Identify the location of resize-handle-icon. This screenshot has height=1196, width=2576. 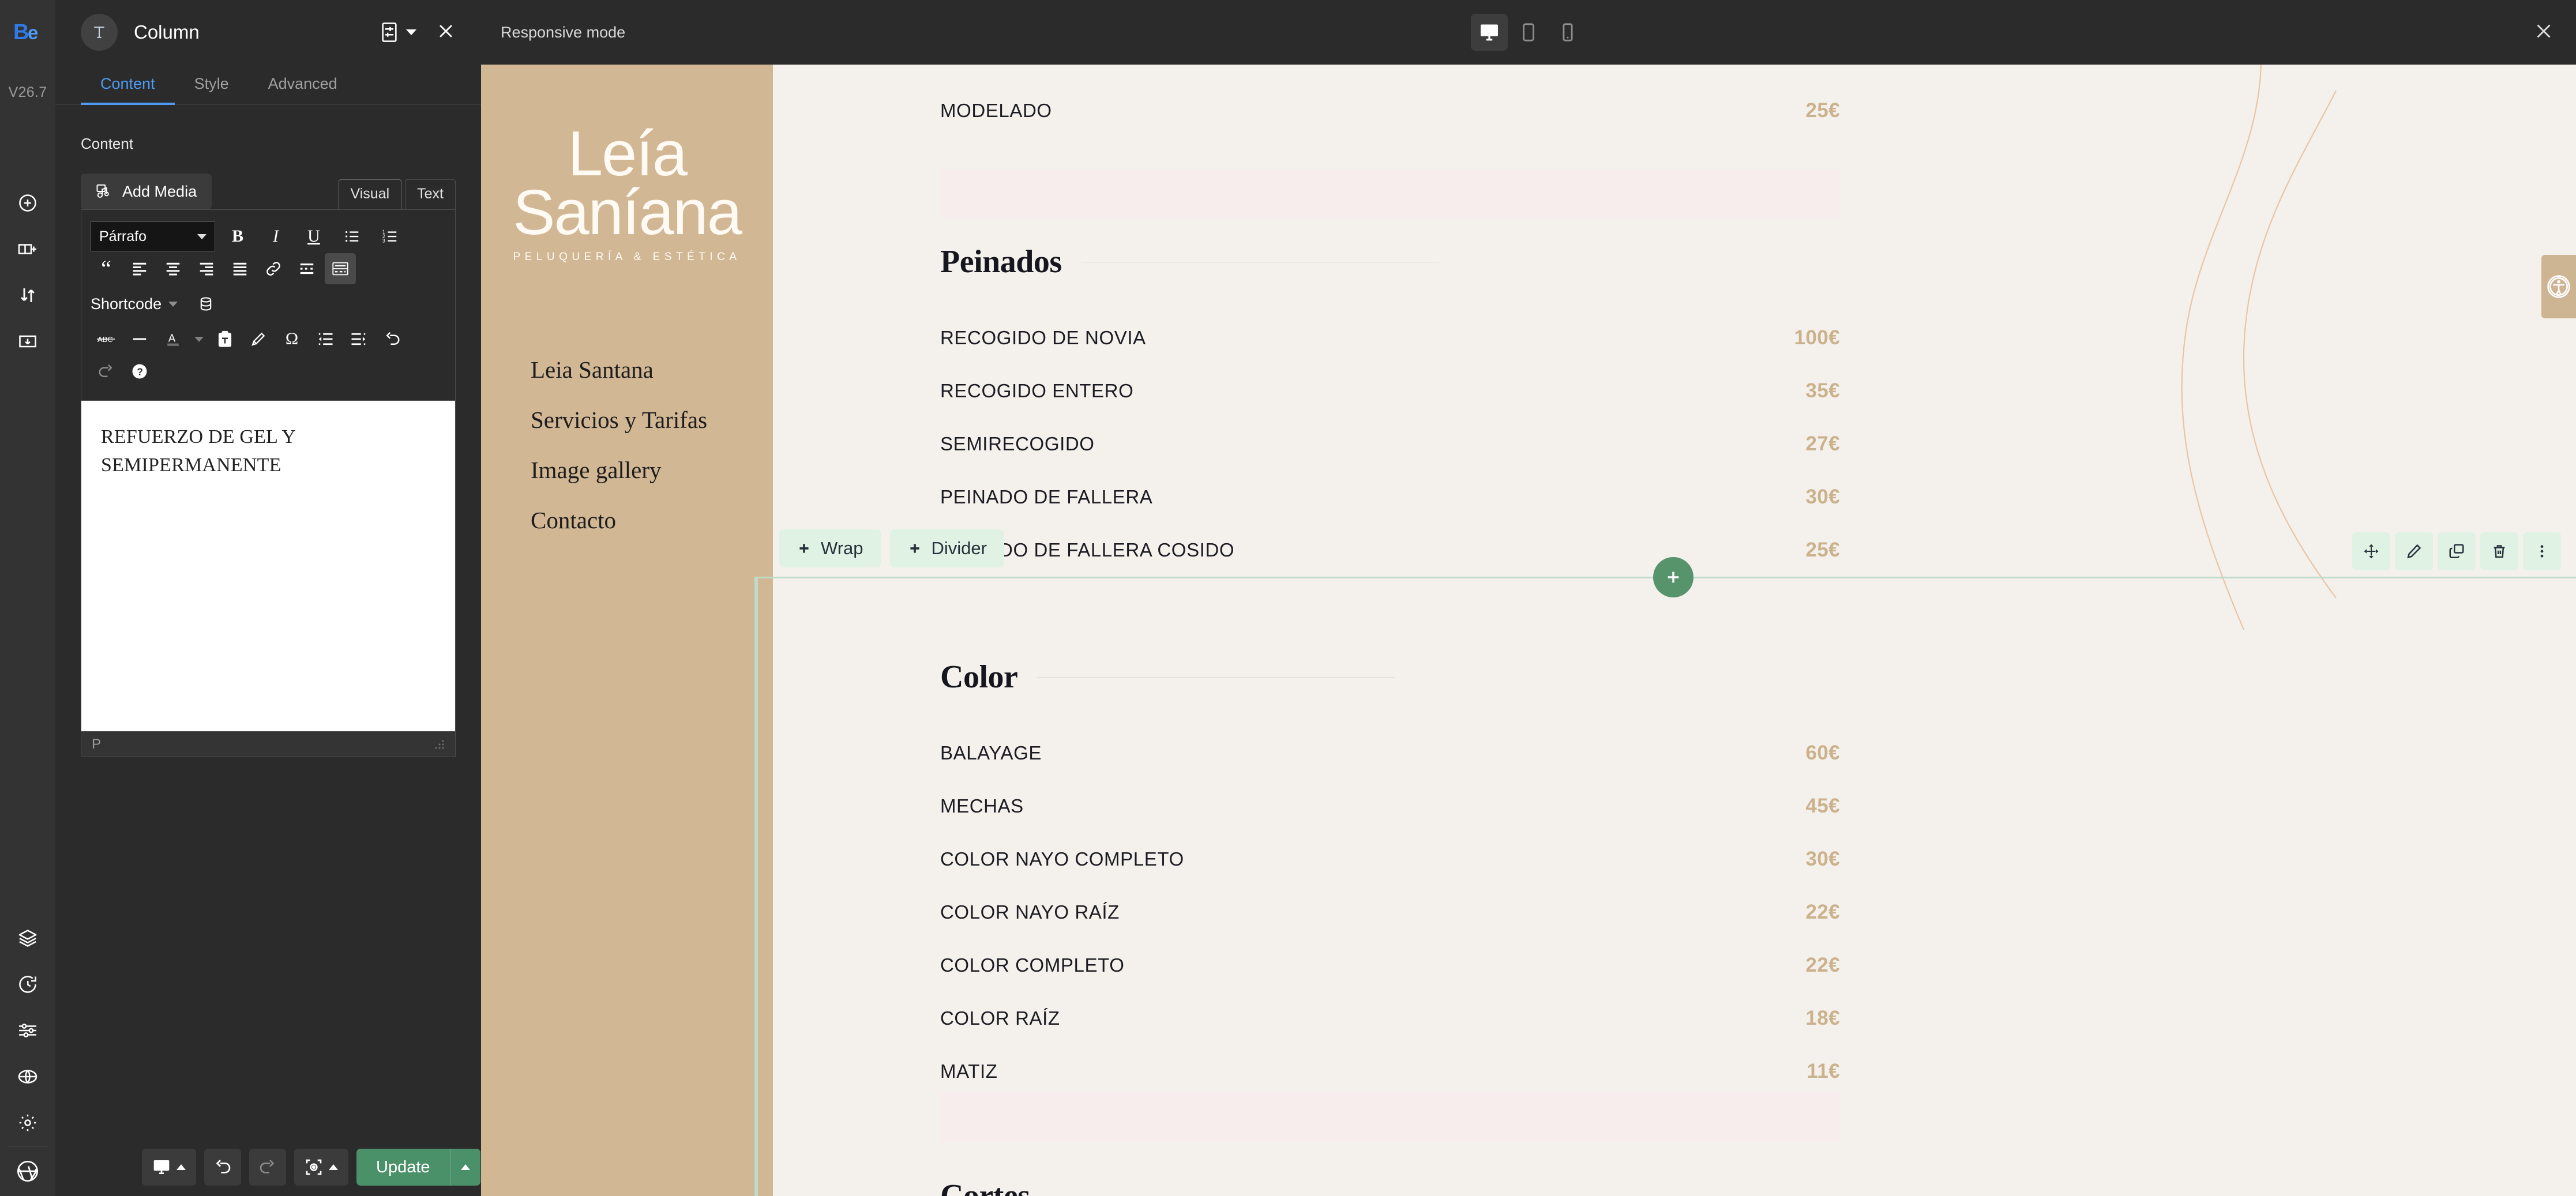
(439, 744).